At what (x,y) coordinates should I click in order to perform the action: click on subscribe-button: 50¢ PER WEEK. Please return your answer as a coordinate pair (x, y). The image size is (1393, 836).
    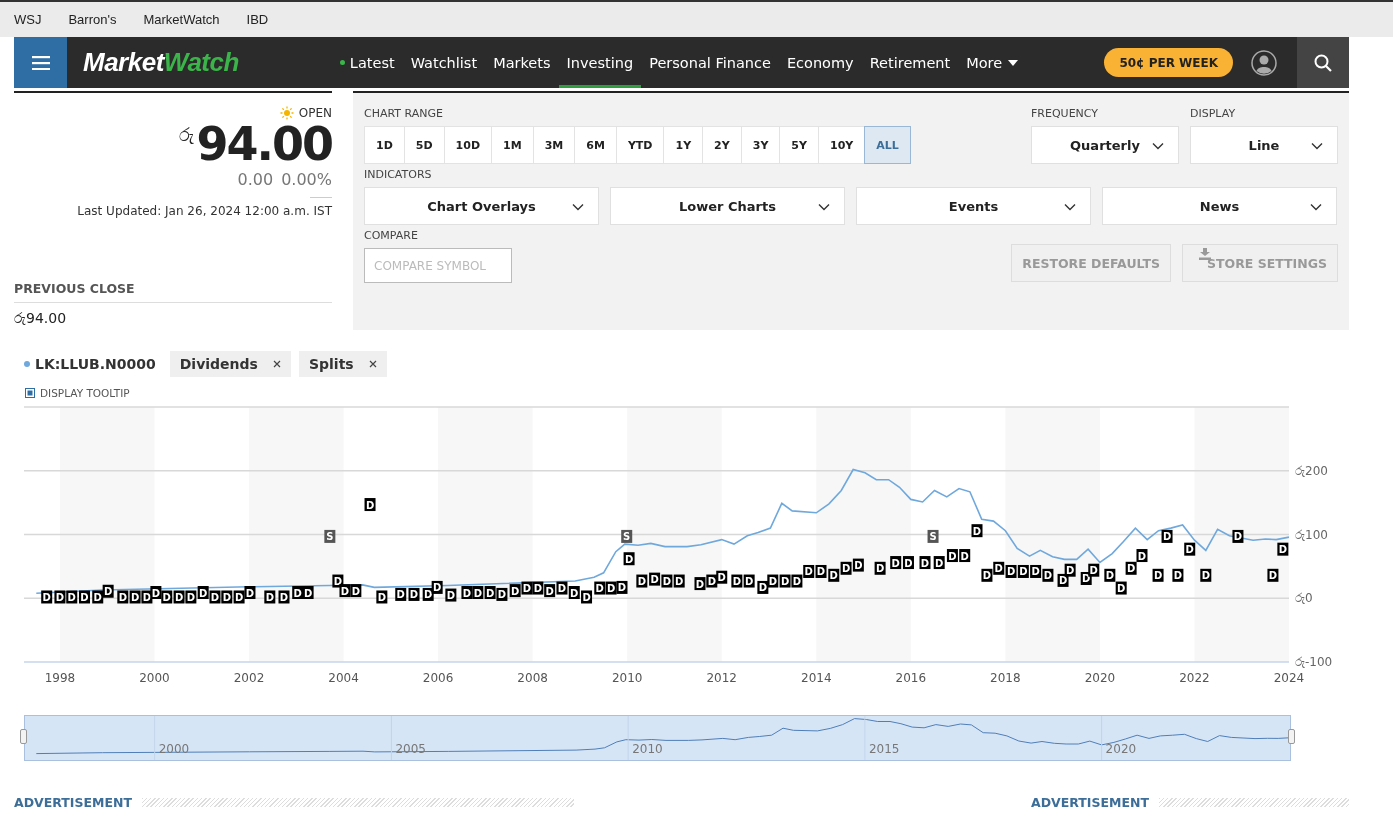
    Looking at the image, I should click on (1168, 62).